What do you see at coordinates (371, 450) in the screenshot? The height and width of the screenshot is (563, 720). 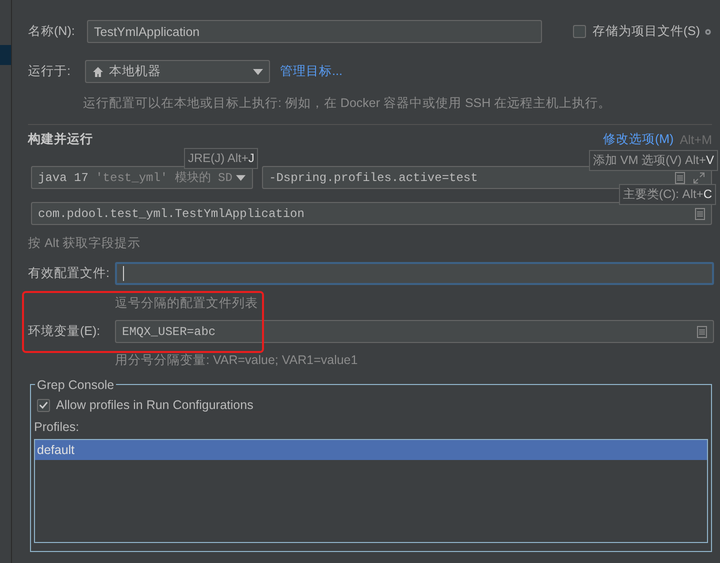 I see `list-item: default` at bounding box center [371, 450].